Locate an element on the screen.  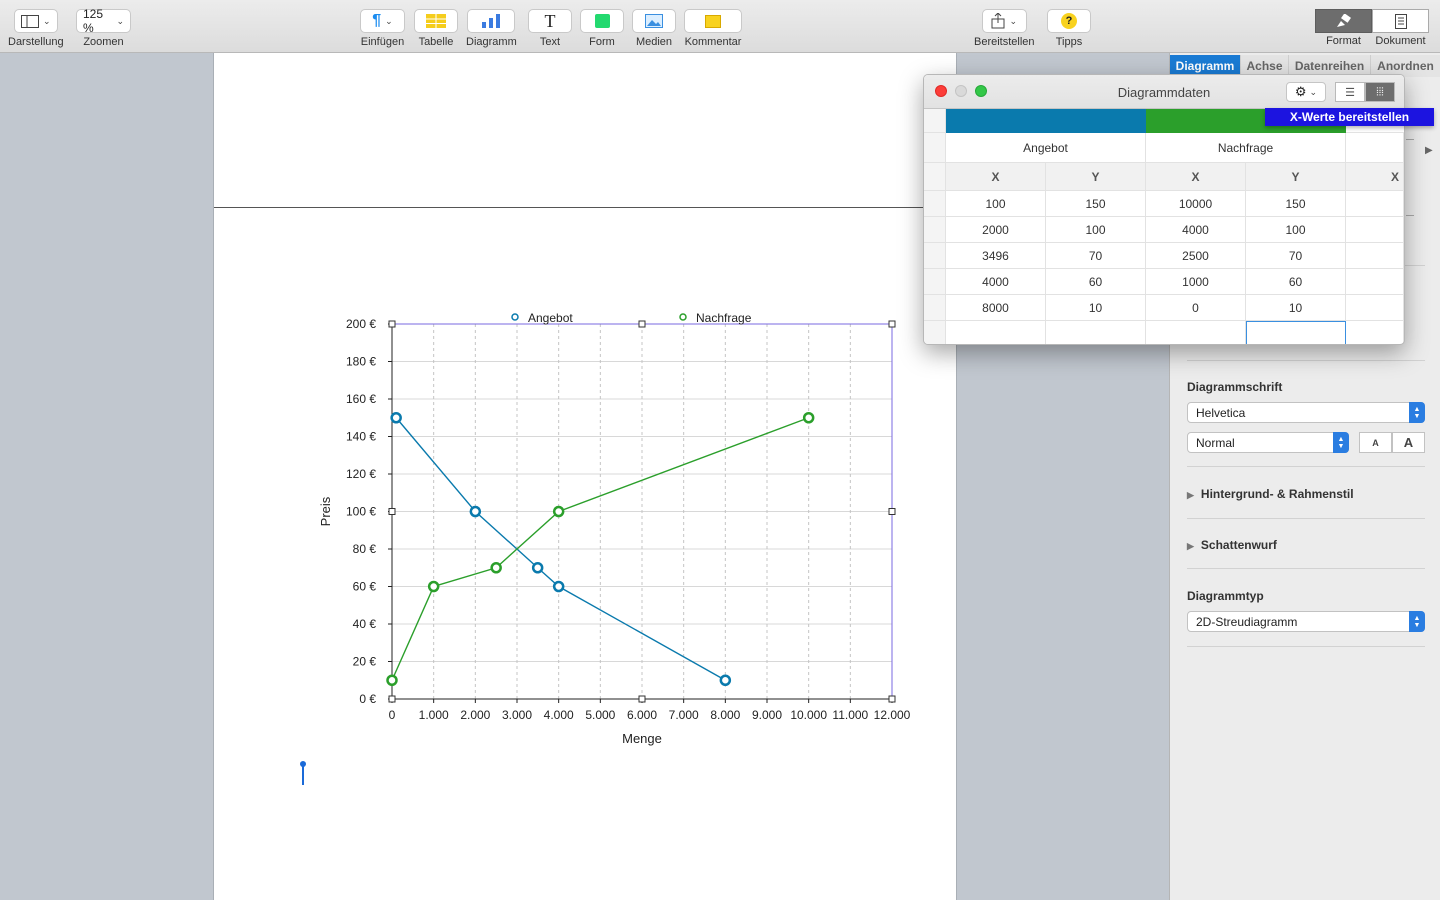
series-name-cell: Nachfrage is located at coordinates (1246, 148).